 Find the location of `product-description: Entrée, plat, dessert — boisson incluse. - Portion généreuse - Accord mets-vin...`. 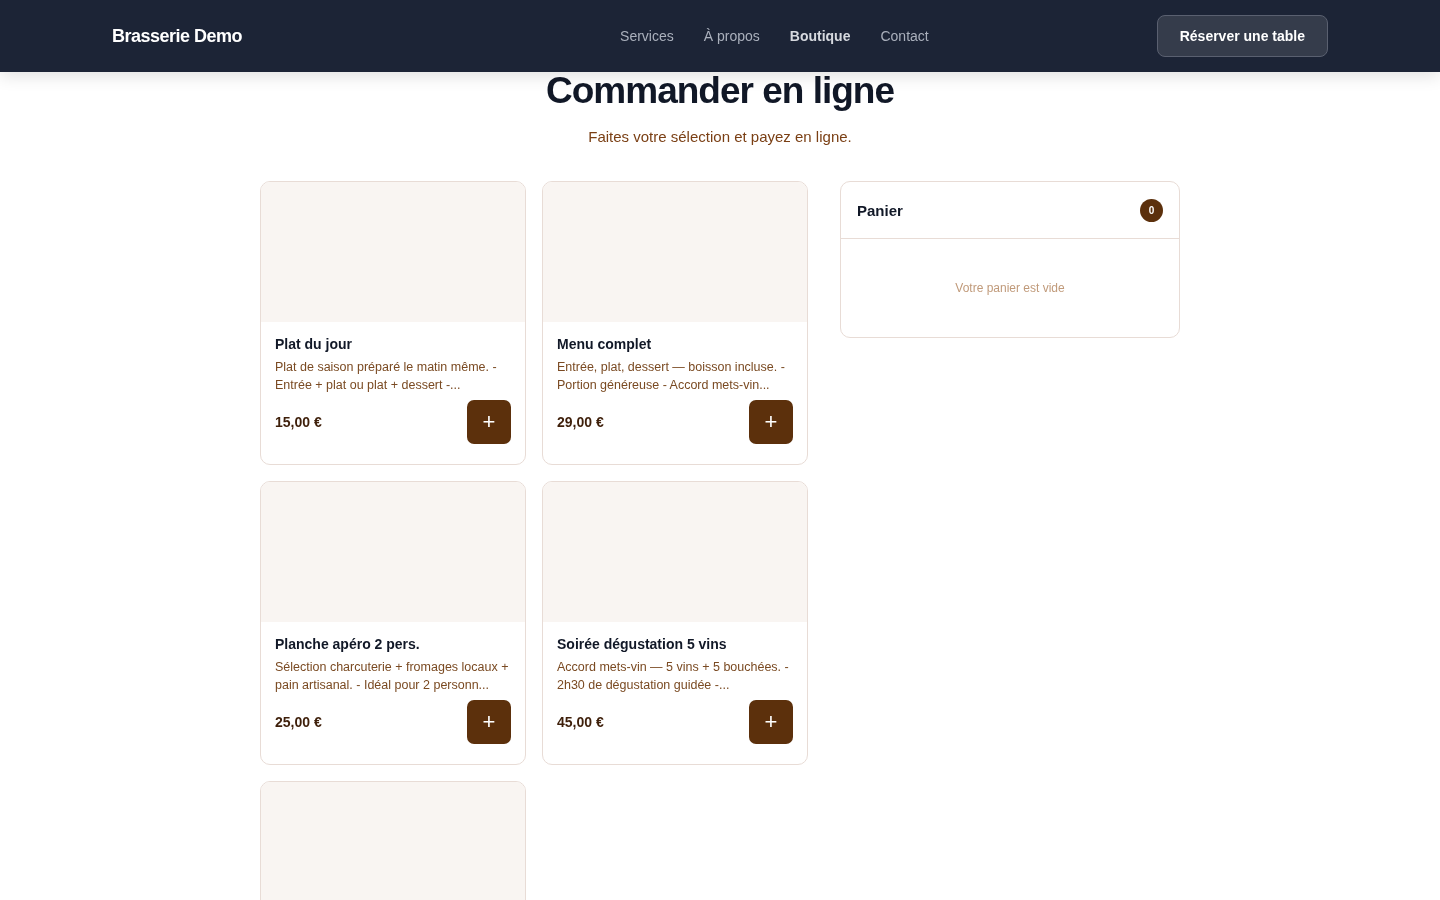

product-description: Entrée, plat, dessert — boisson incluse. - Portion généreuse - Accord mets-vin... is located at coordinates (671, 376).